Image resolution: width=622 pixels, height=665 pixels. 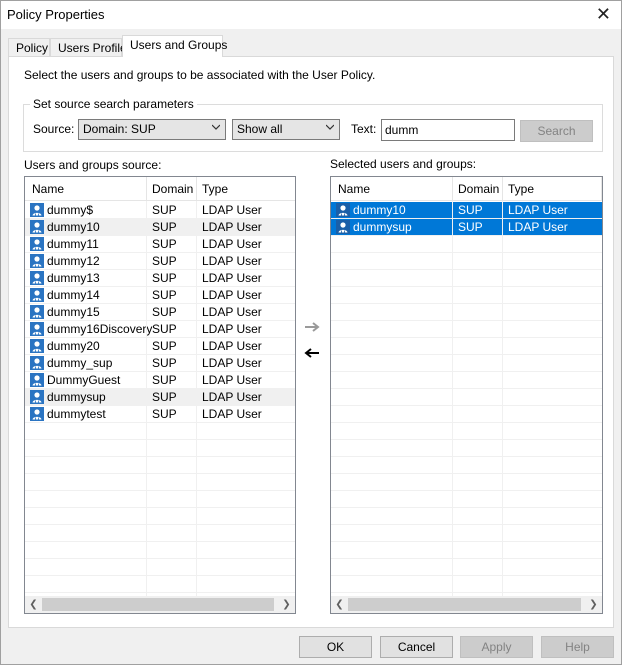 I want to click on source-dropdown: Domain: SUP, so click(x=152, y=129).